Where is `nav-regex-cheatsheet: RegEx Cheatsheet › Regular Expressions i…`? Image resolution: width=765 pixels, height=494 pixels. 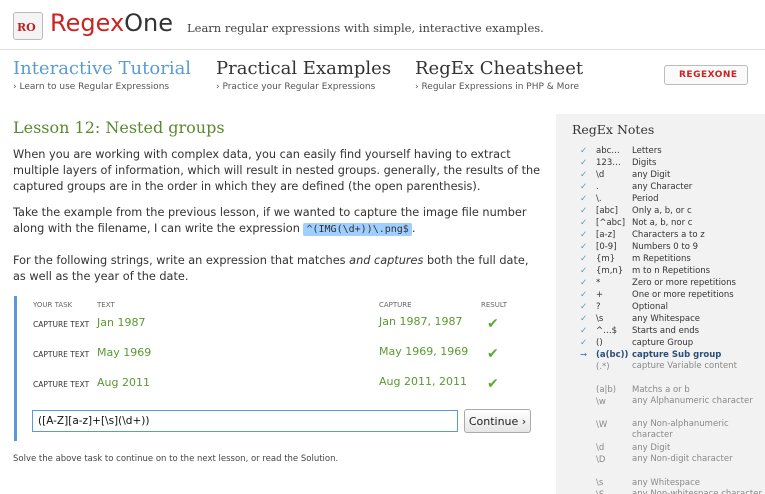 nav-regex-cheatsheet: RegEx Cheatsheet › Regular Expressions i… is located at coordinates (499, 75).